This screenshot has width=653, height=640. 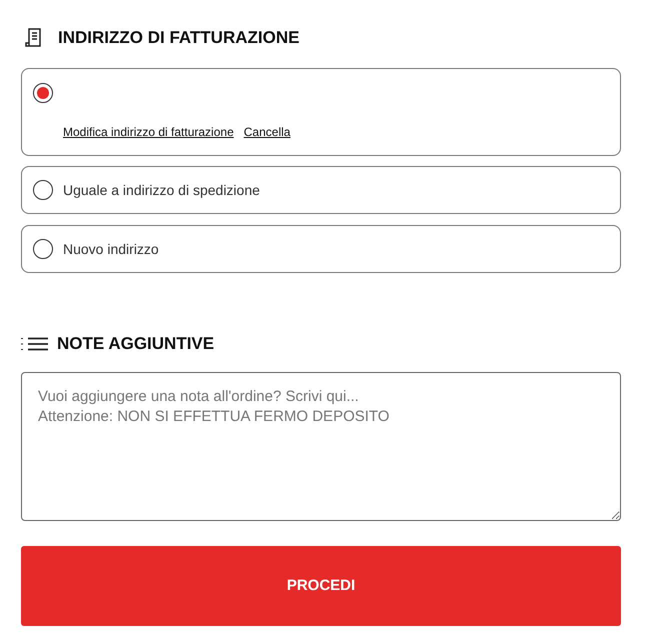 What do you see at coordinates (179, 38) in the screenshot?
I see `section-title: INDIRIZZO DI FATTURAZIONE` at bounding box center [179, 38].